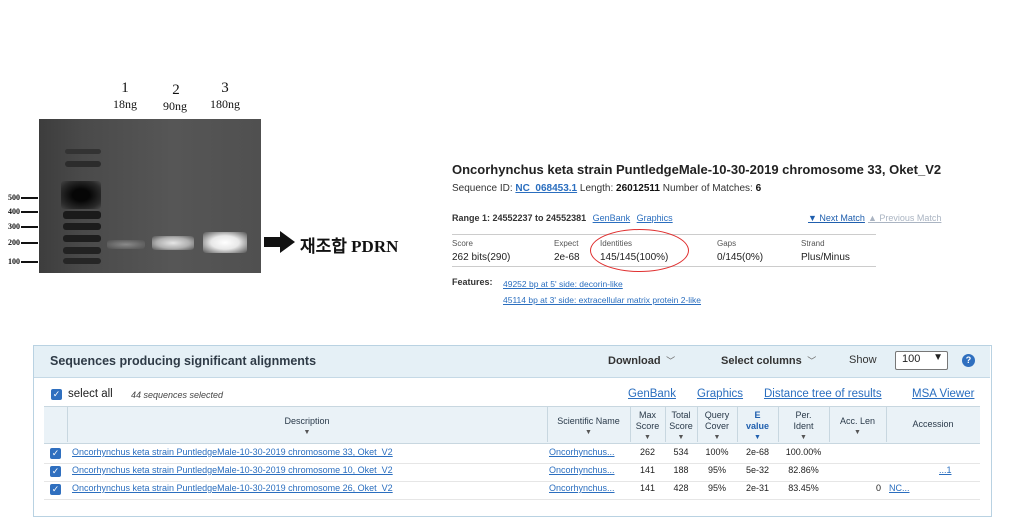 The width and height of the screenshot is (1013, 517). What do you see at coordinates (857, 421) in the screenshot?
I see `column-header-label: Acc. Len` at bounding box center [857, 421].